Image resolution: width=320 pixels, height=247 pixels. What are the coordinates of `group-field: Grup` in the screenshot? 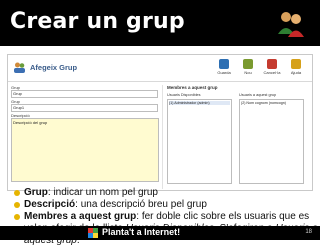 It's located at (84, 94).